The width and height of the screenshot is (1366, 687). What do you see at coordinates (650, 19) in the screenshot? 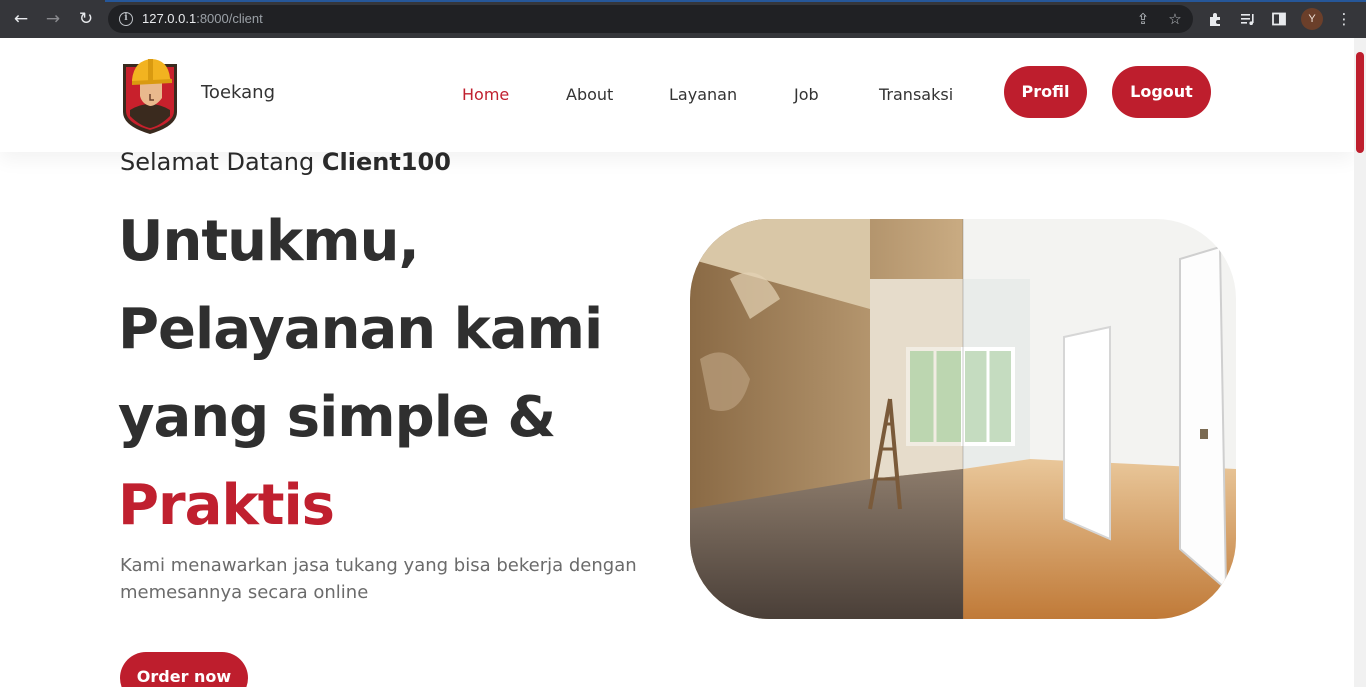
I see `address-bar: i 127.0.0.1:8000/client ⇪ ☆` at bounding box center [650, 19].